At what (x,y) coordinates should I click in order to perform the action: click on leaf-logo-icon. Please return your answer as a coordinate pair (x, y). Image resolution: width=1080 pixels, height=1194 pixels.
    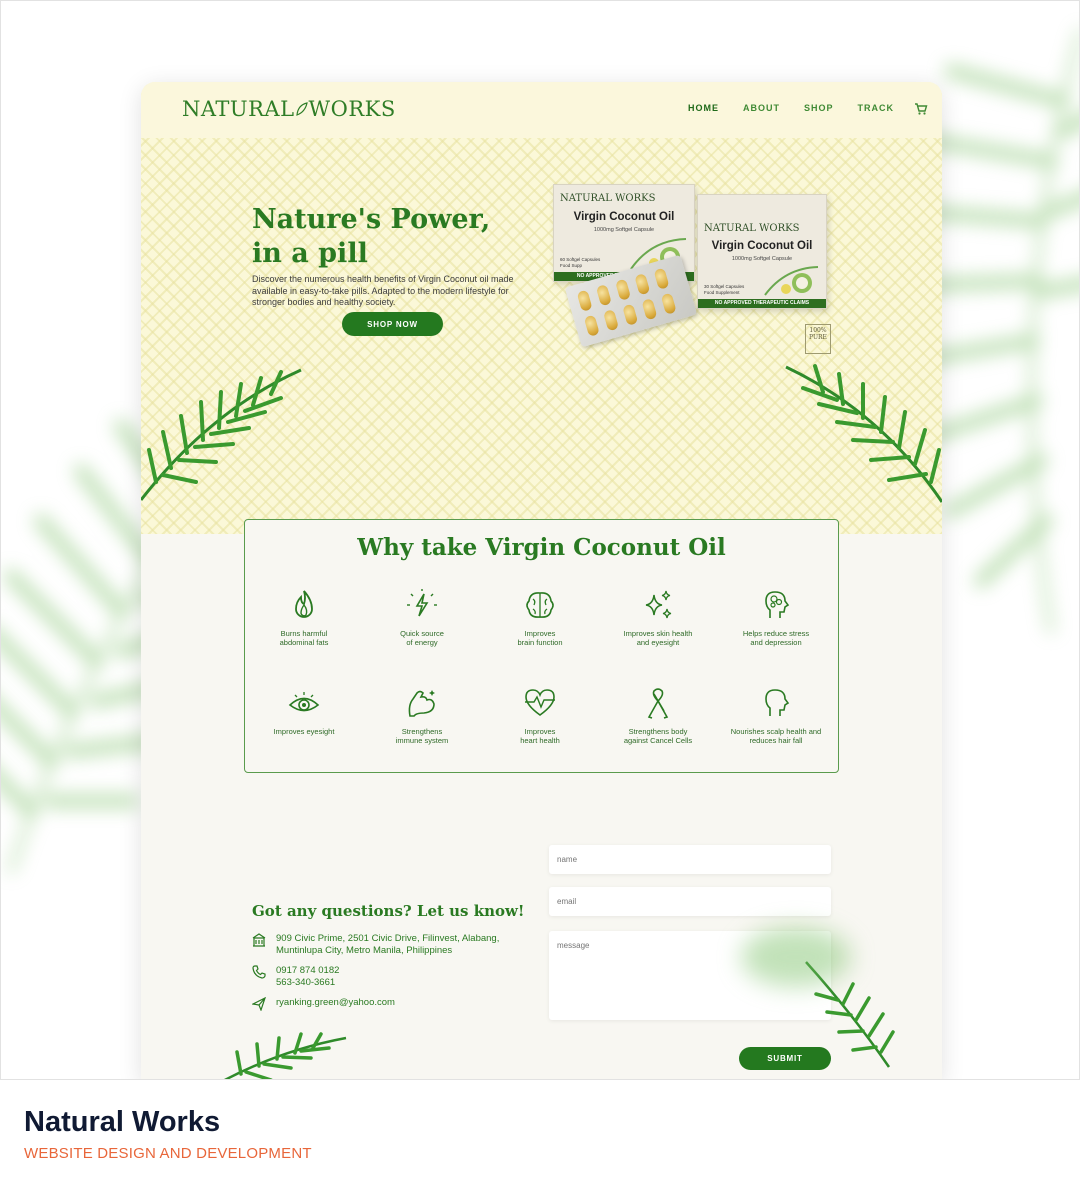
    Looking at the image, I should click on (301, 109).